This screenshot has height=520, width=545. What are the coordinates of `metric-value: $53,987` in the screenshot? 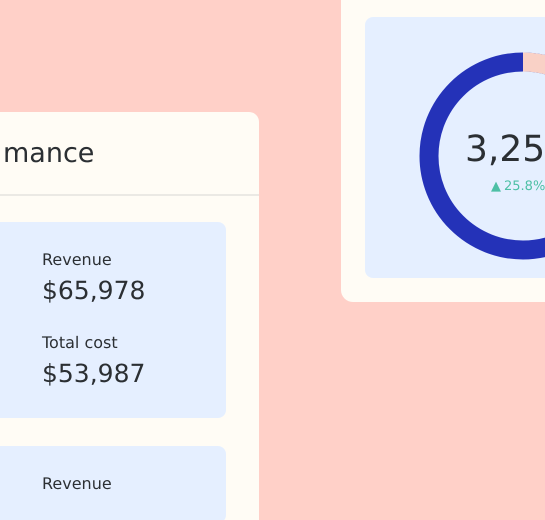 It's located at (94, 373).